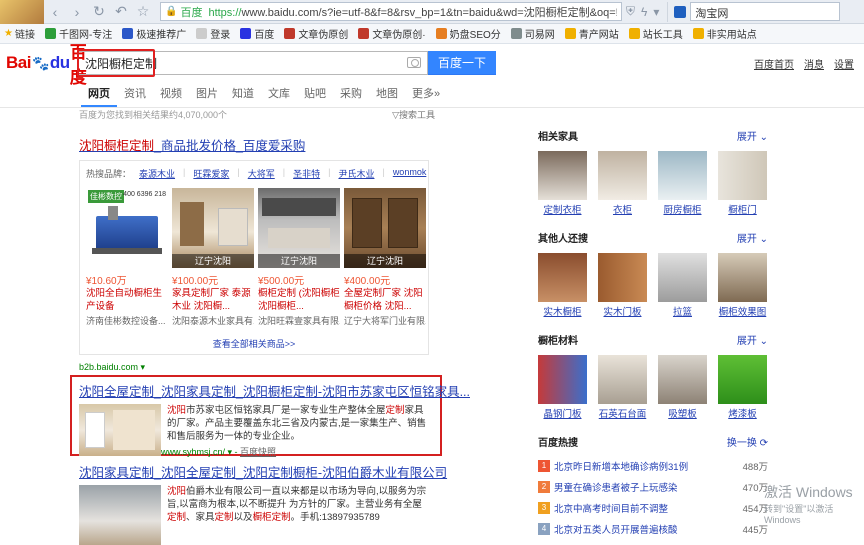 This screenshot has width=864, height=545. I want to click on product-phone: 400 6396 218, so click(144, 194).